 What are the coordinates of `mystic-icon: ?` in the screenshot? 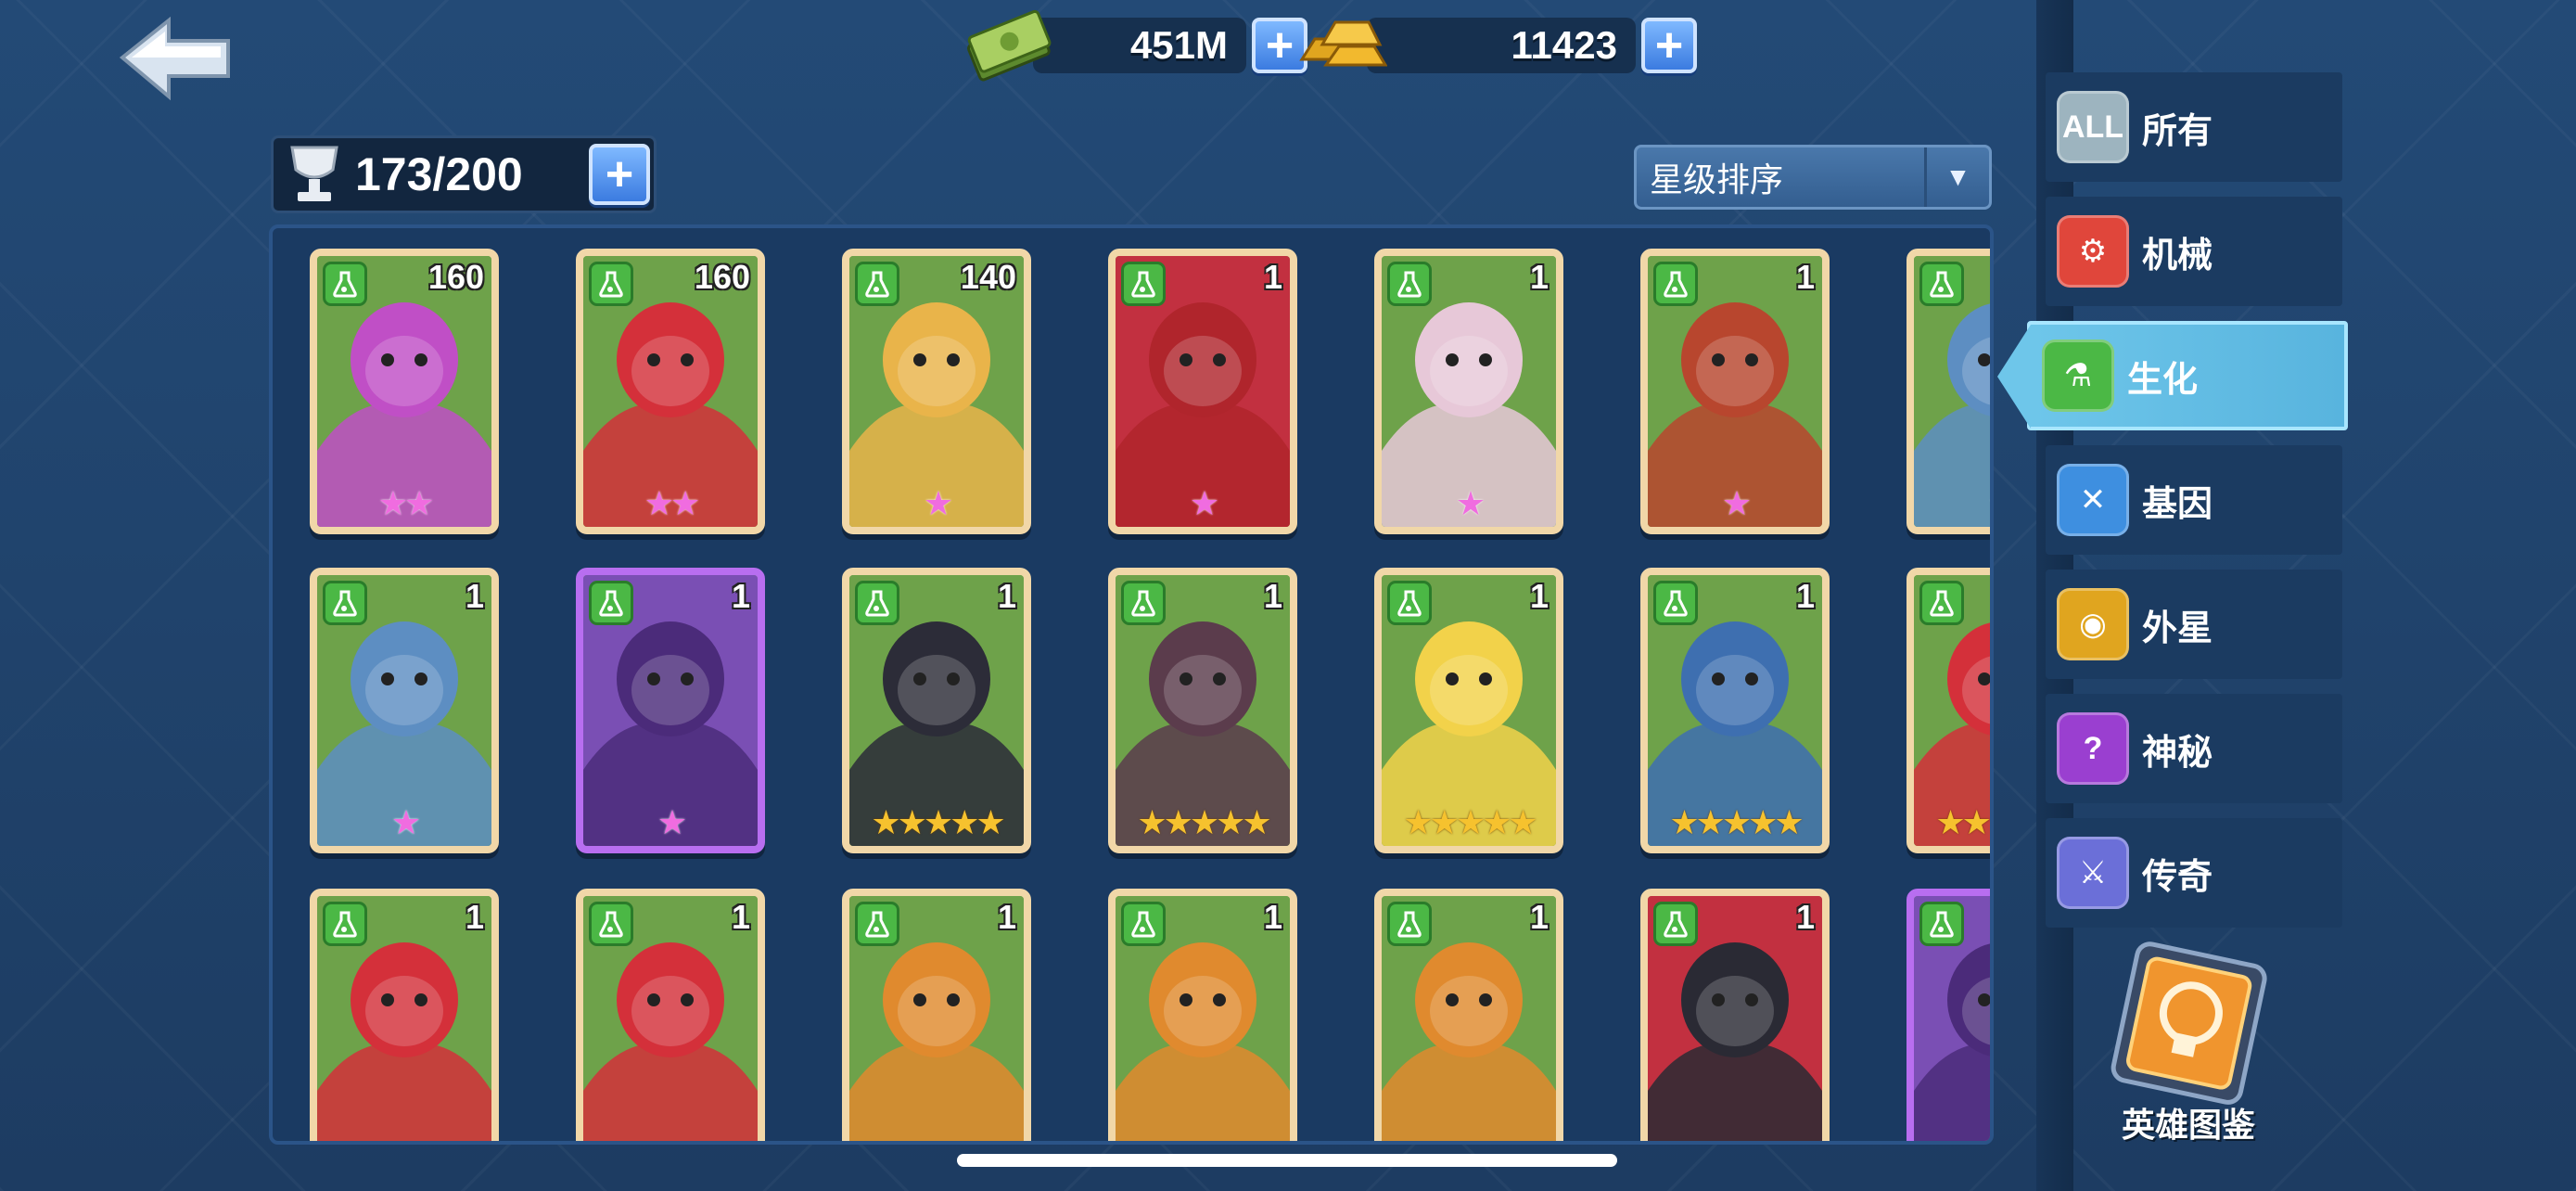 It's located at (2093, 748).